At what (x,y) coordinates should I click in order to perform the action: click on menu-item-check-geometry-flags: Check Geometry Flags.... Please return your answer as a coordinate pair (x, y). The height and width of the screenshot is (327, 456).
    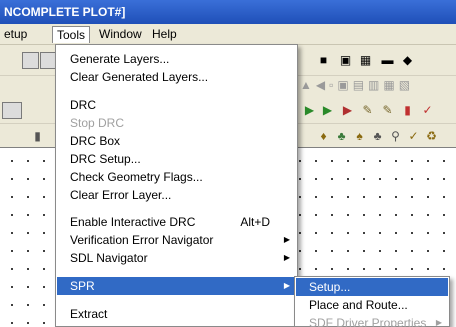
    Looking at the image, I should click on (176, 177).